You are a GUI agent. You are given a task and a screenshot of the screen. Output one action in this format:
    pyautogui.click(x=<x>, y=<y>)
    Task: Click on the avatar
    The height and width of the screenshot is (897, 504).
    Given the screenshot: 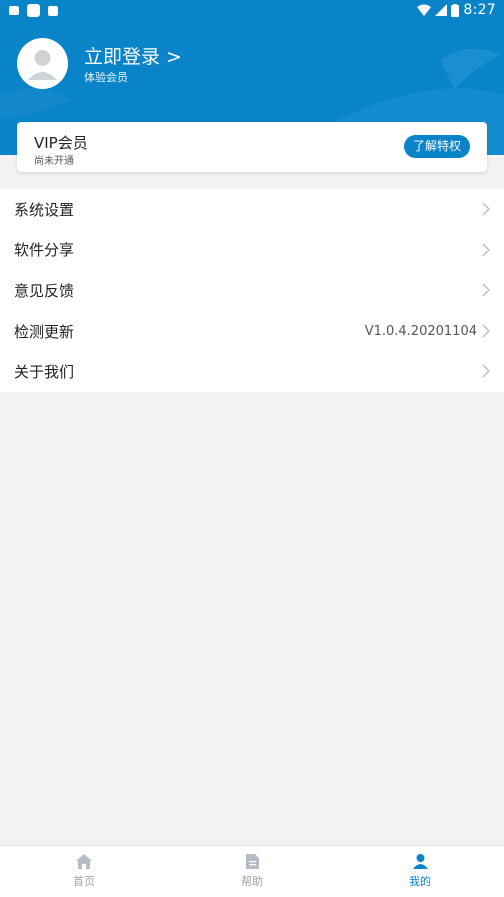 What is the action you would take?
    pyautogui.click(x=42, y=63)
    